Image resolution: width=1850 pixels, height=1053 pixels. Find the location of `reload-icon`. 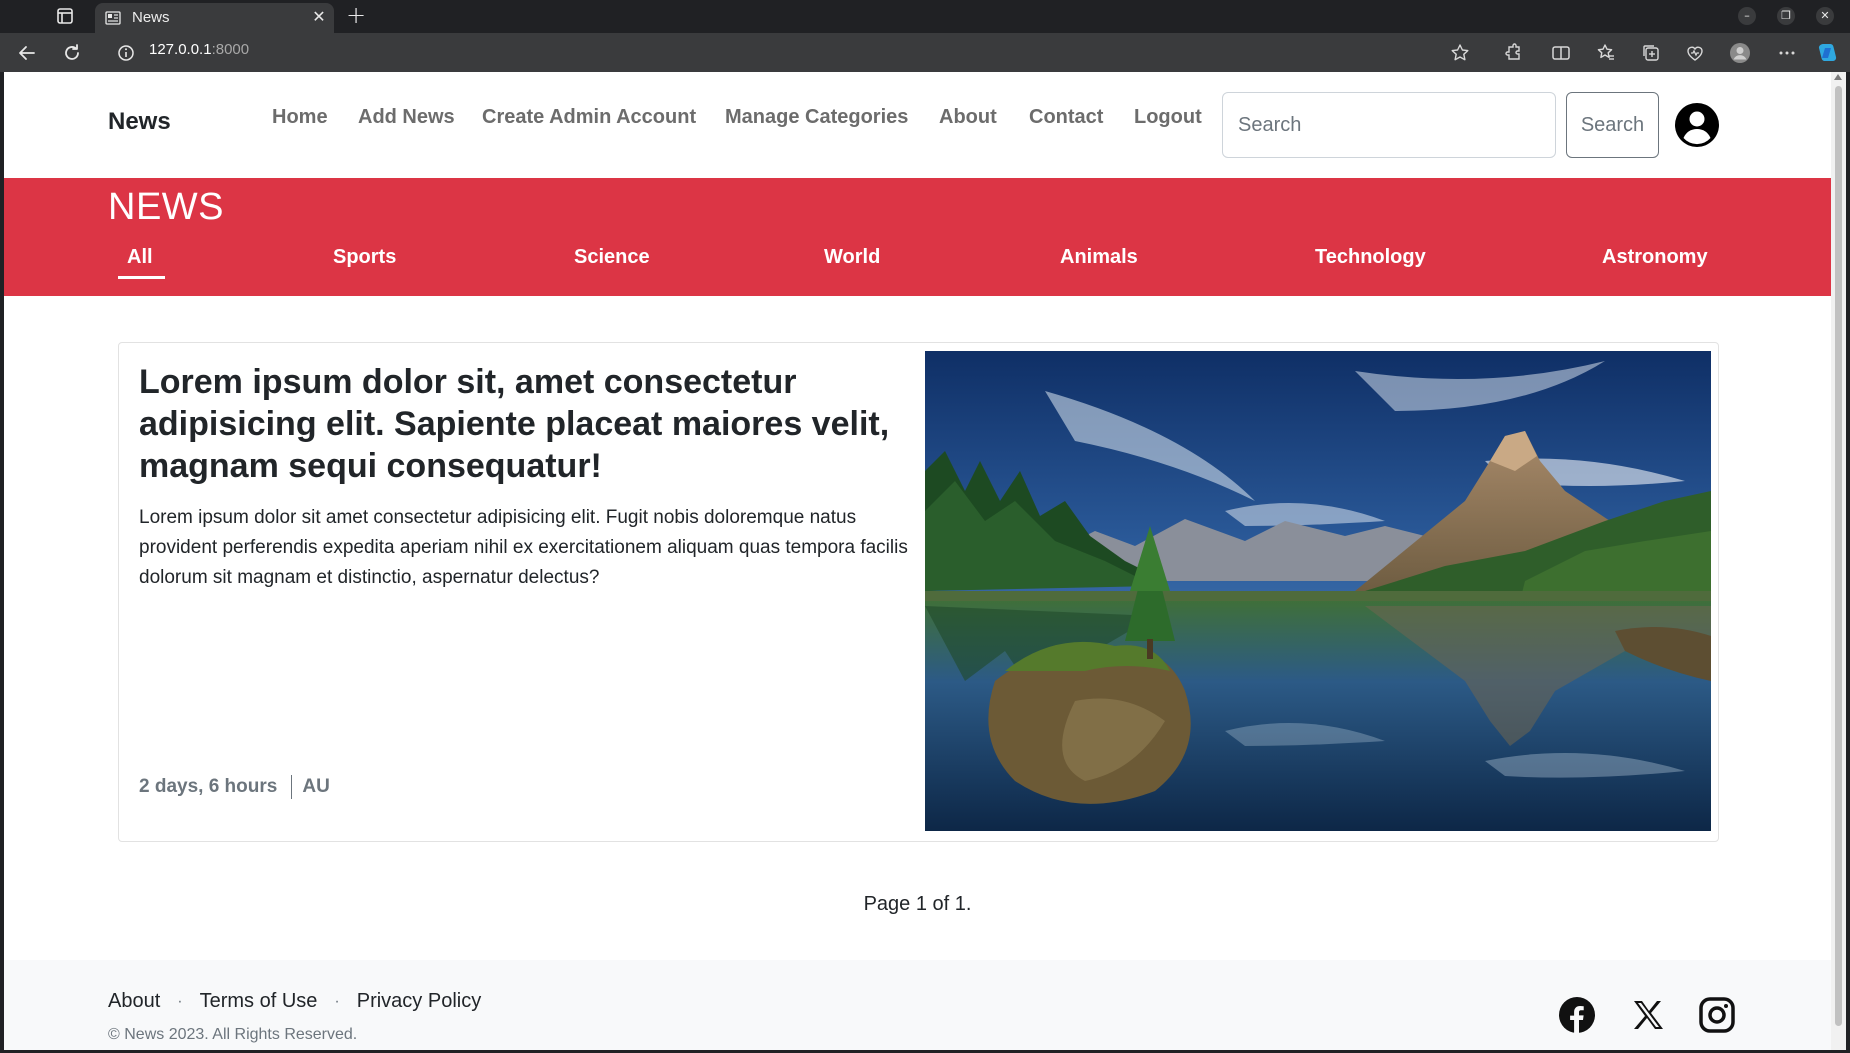

reload-icon is located at coordinates (72, 53).